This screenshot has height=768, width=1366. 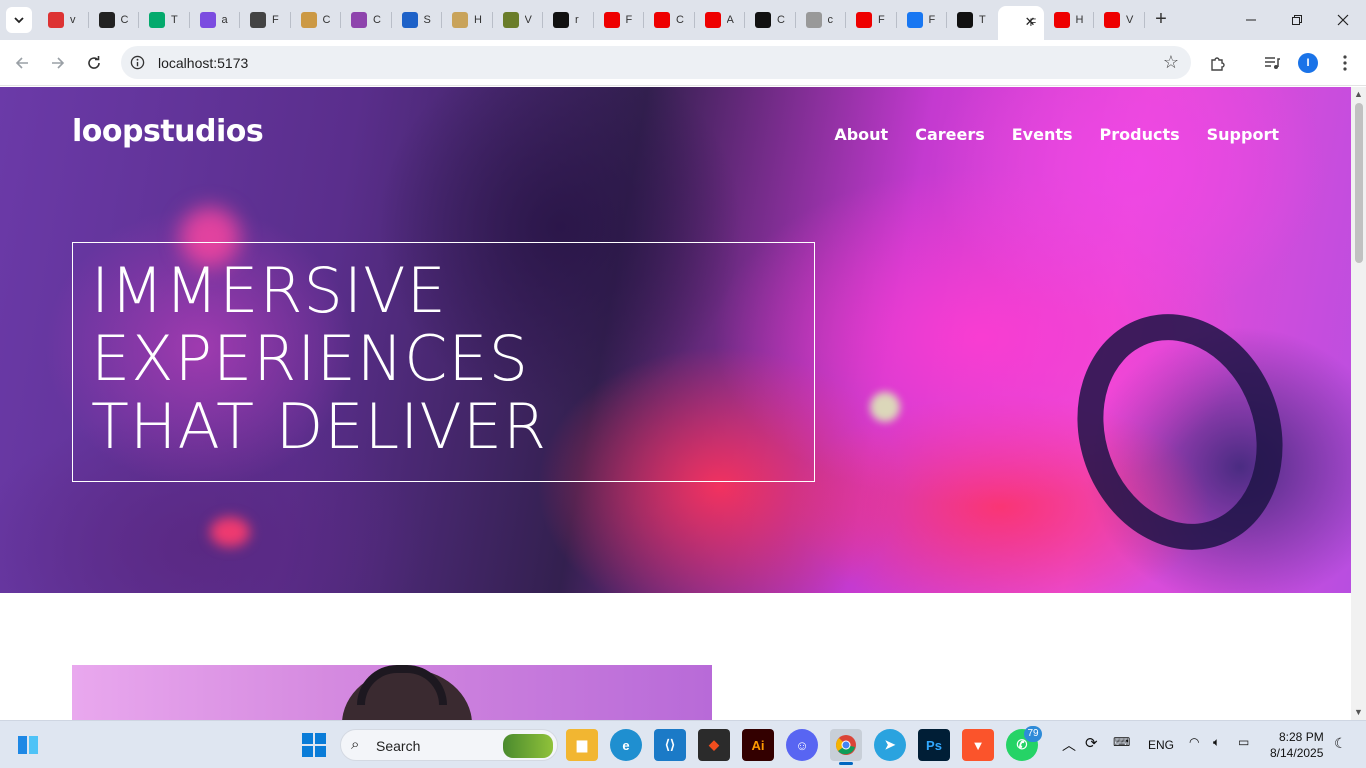 What do you see at coordinates (63, 20) in the screenshot?
I see `tab: v` at bounding box center [63, 20].